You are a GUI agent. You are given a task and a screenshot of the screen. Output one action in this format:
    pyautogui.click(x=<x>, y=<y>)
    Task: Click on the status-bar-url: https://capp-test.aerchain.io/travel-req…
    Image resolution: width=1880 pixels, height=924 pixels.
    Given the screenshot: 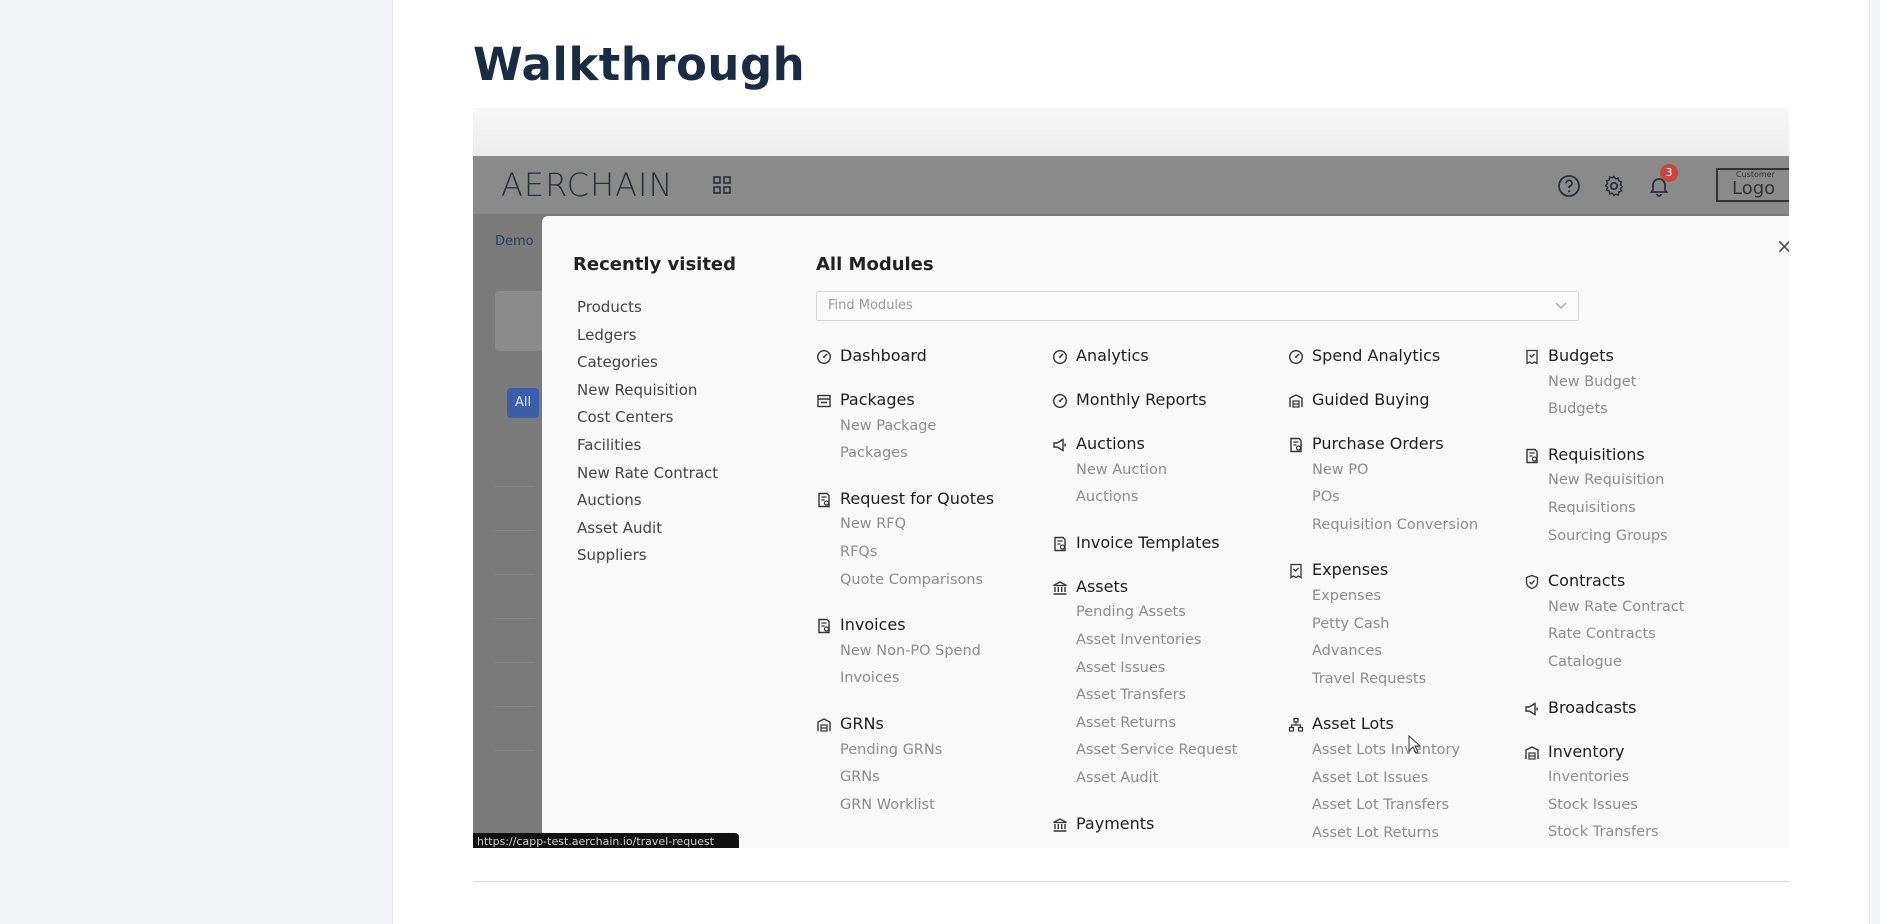 What is the action you would take?
    pyautogui.click(x=606, y=840)
    